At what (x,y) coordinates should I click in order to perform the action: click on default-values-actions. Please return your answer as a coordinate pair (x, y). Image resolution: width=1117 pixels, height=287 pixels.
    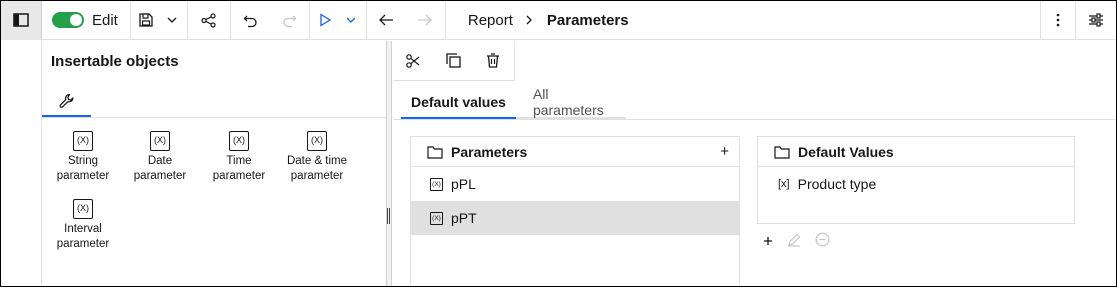
    Looking at the image, I should click on (796, 241).